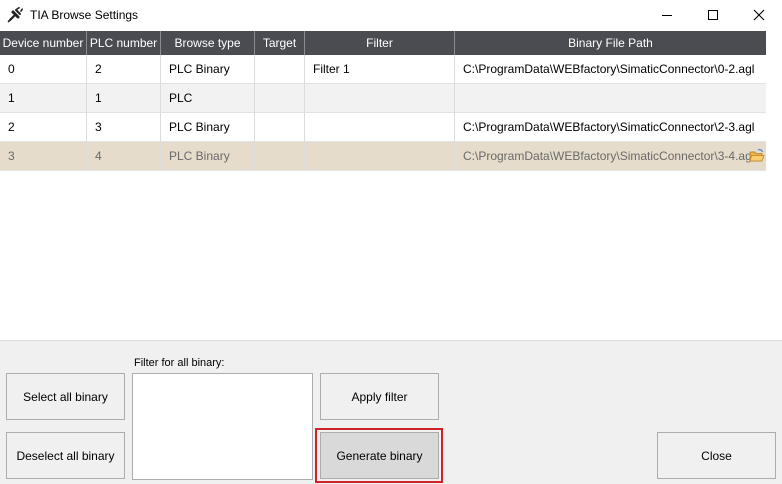 This screenshot has width=782, height=484. Describe the element at coordinates (124, 43) in the screenshot. I see `column-header-plc-number: PLC number` at that location.